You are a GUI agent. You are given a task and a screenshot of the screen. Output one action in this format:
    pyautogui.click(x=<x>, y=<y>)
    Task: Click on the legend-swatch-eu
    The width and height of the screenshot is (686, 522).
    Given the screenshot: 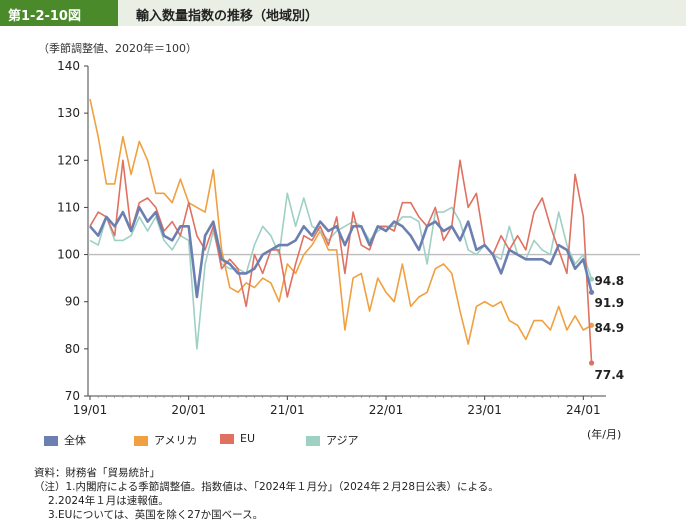 What is the action you would take?
    pyautogui.click(x=227, y=439)
    